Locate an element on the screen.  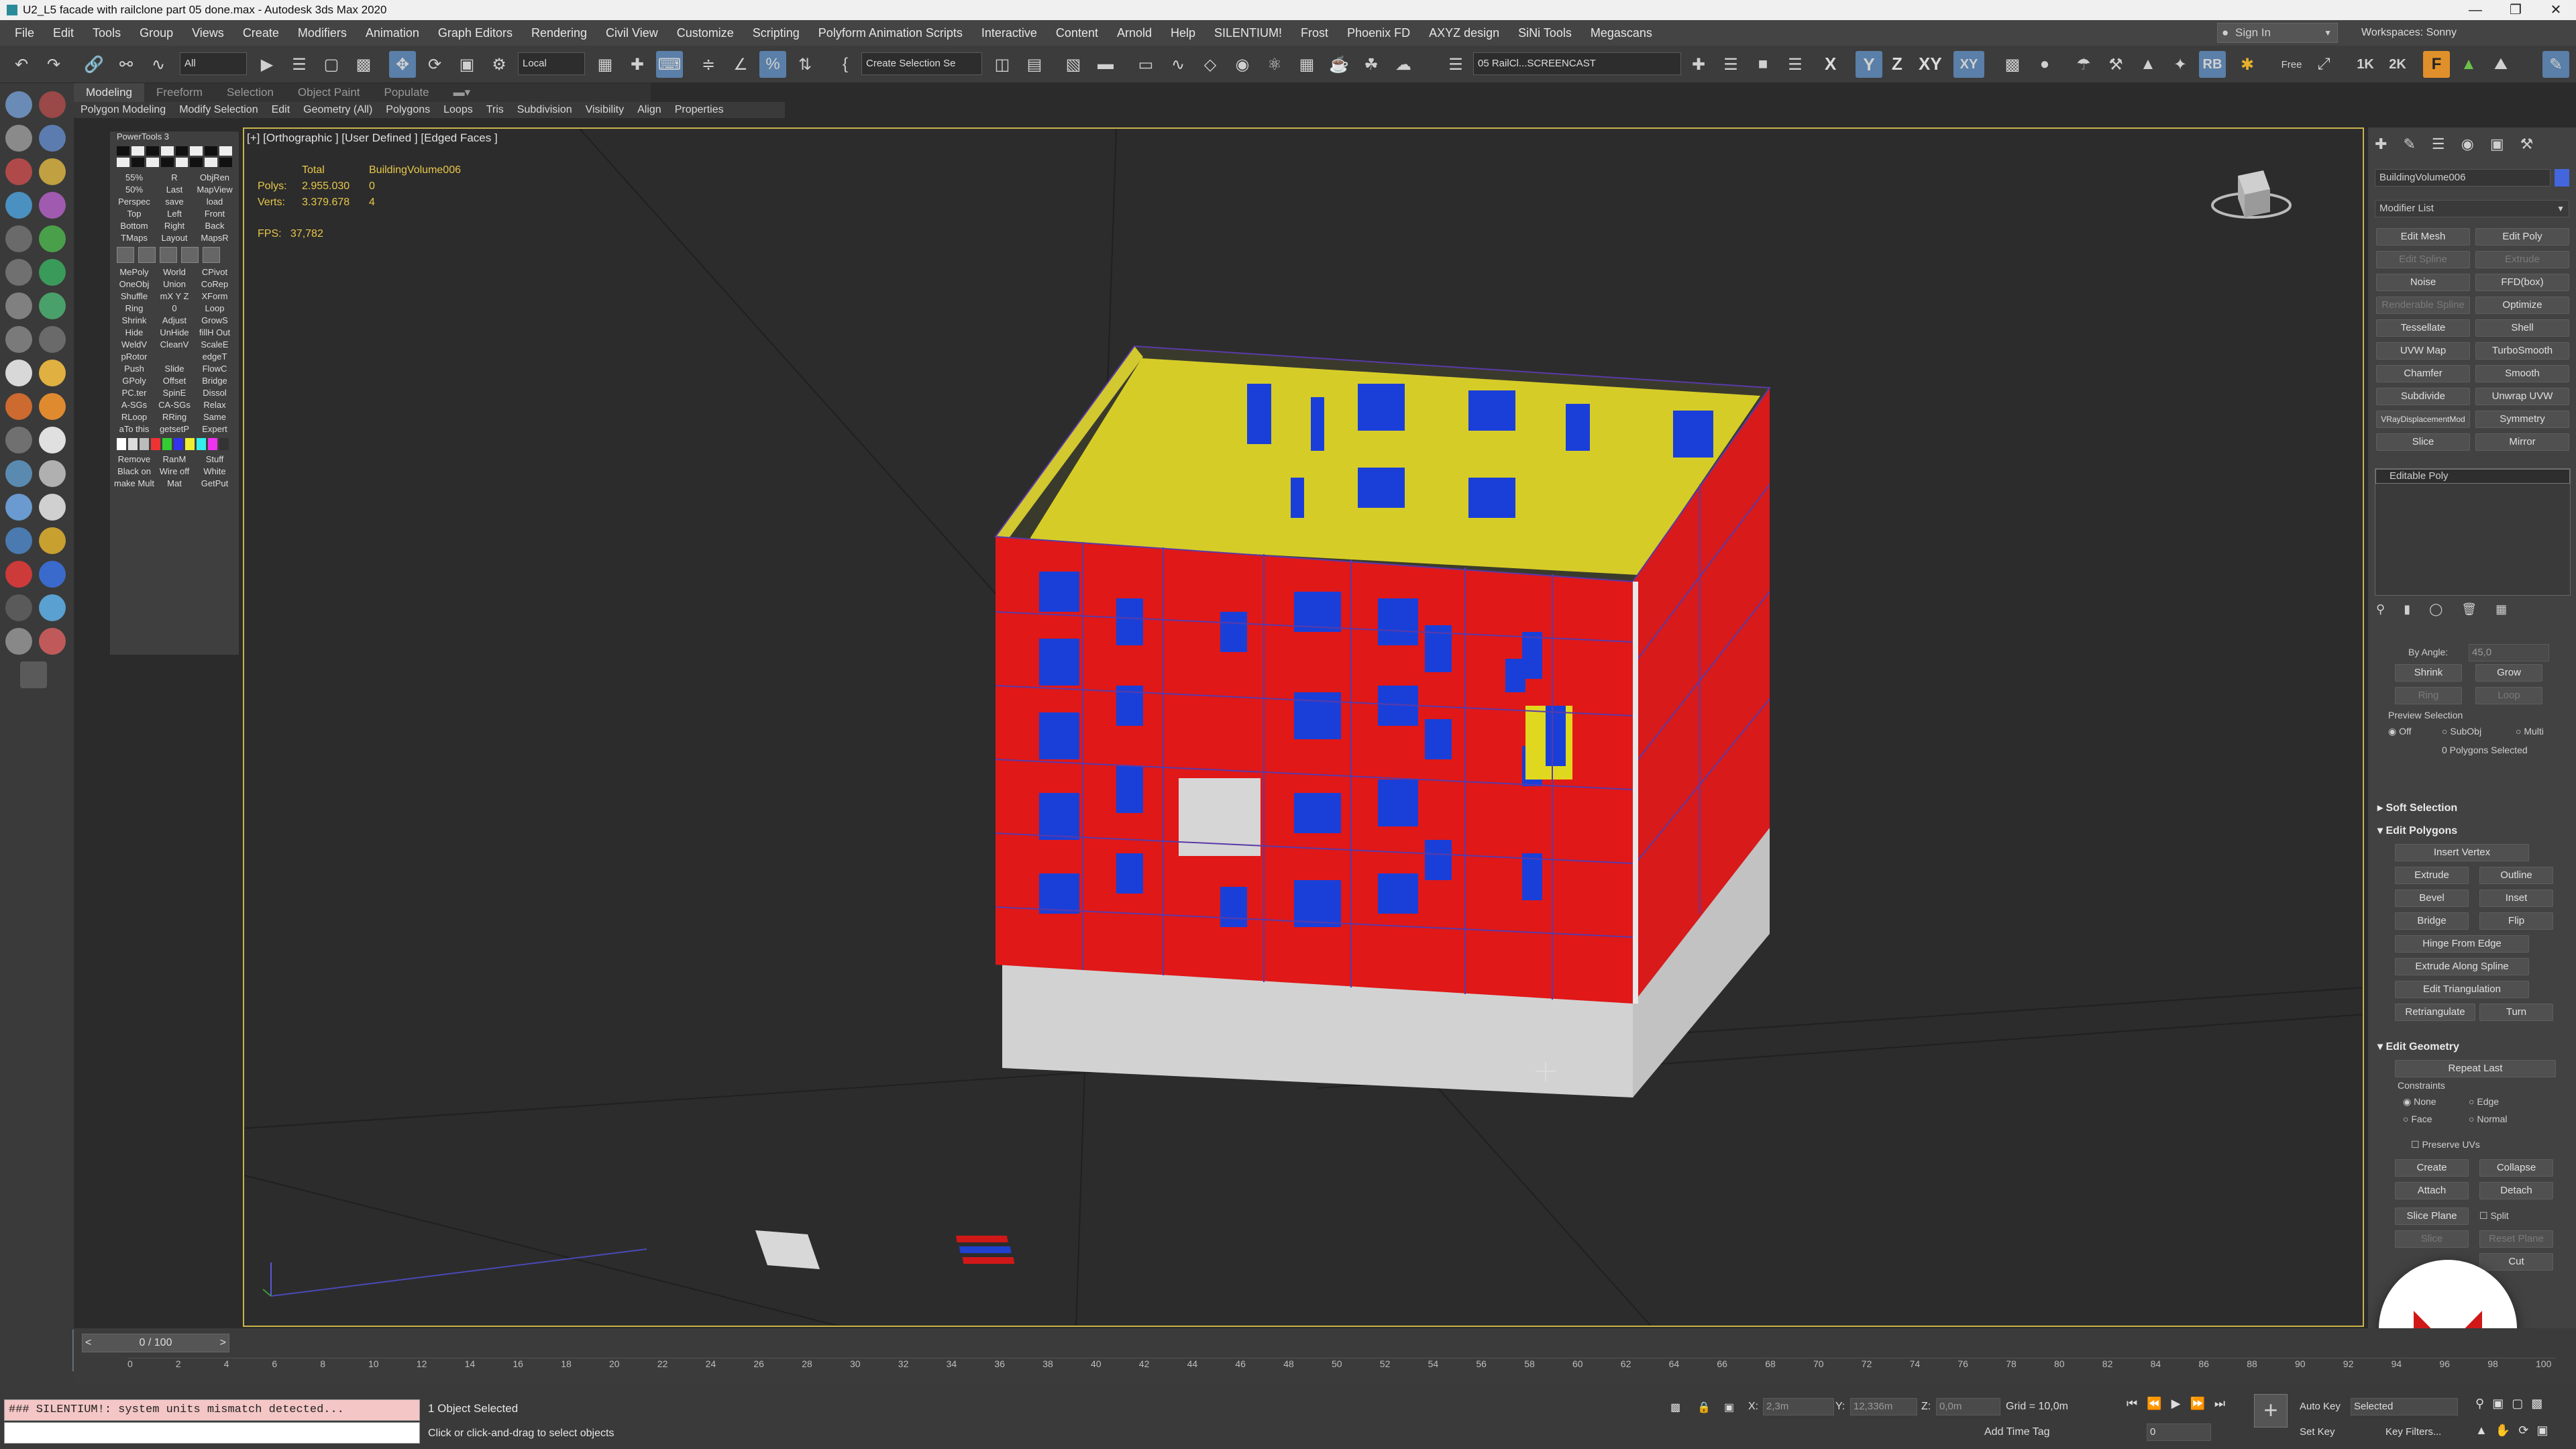
tab-freeform: Freeform is located at coordinates (179, 92).